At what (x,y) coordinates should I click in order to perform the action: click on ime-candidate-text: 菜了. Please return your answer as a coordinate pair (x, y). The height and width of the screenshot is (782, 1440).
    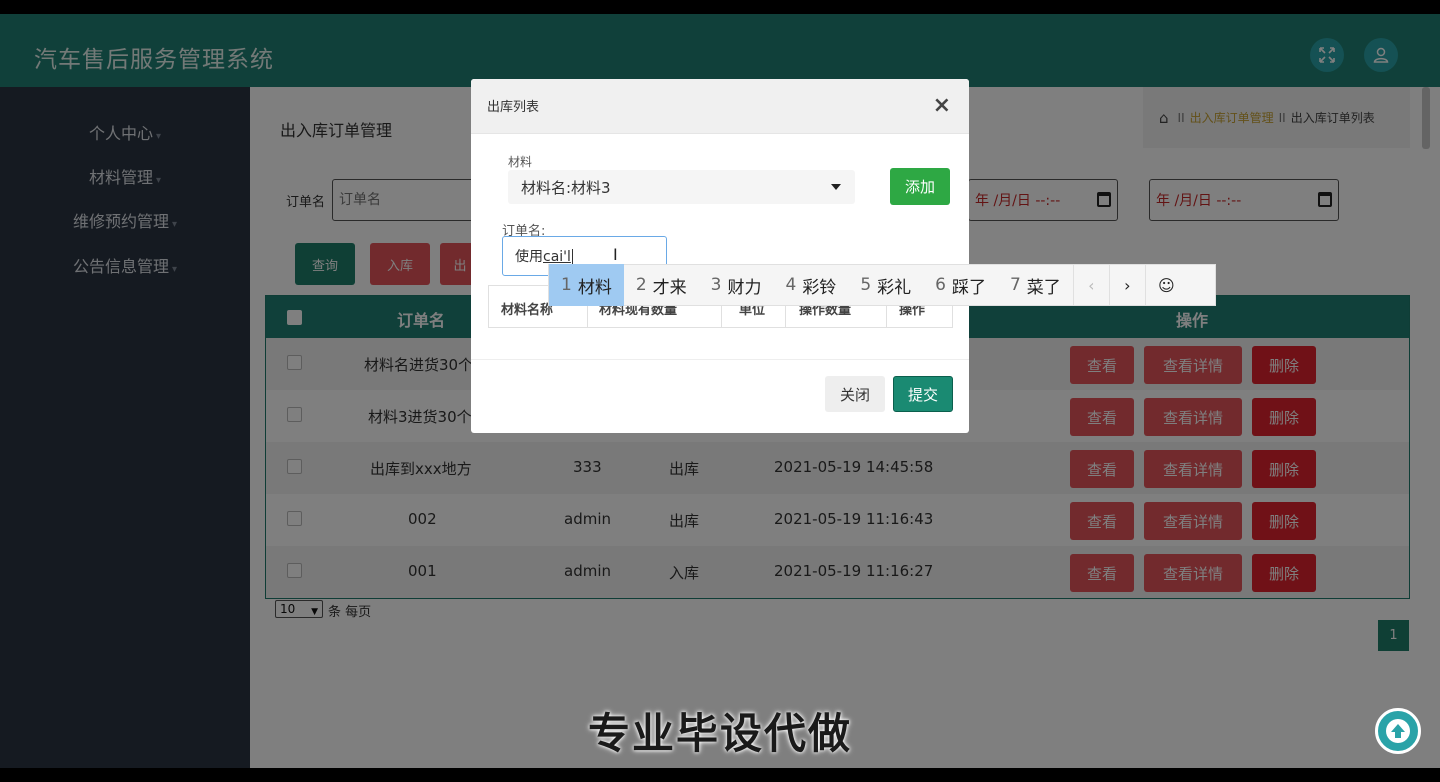
    Looking at the image, I should click on (1043, 287).